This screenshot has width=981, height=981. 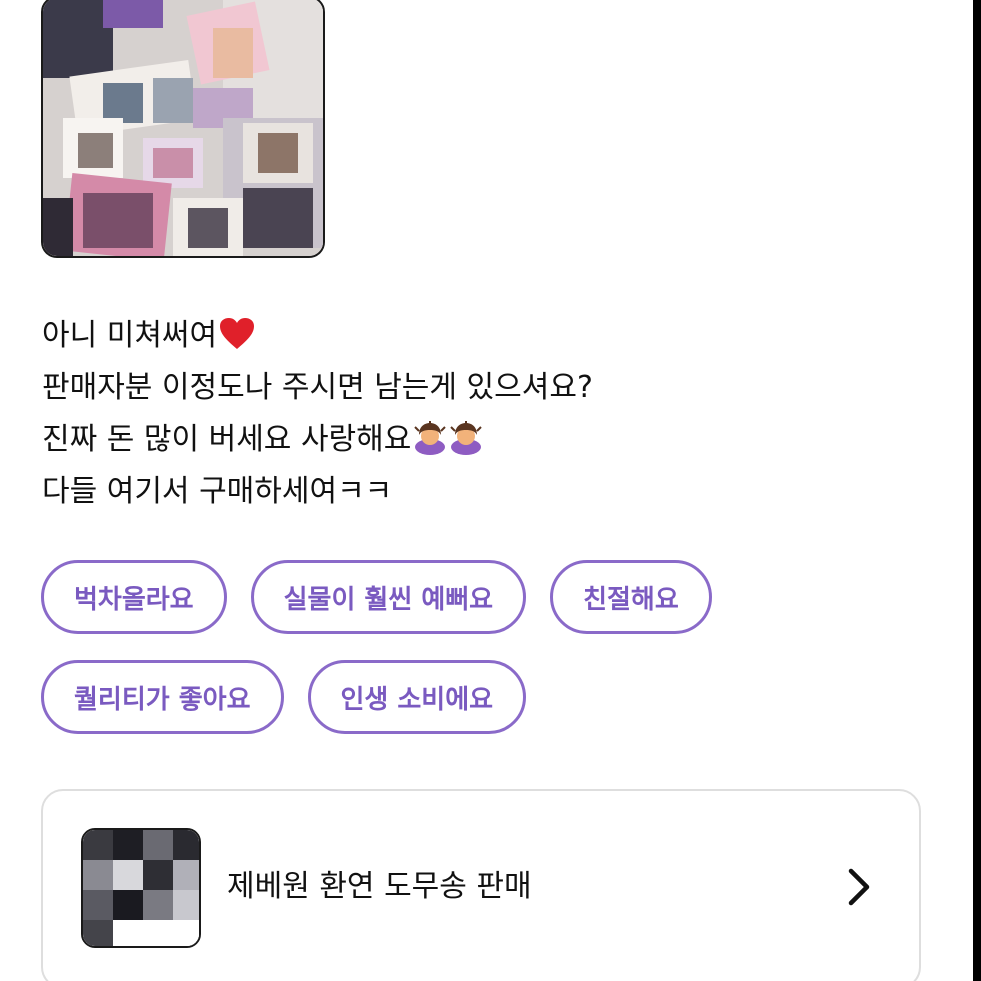 What do you see at coordinates (237, 342) in the screenshot?
I see `red-heart-icon` at bounding box center [237, 342].